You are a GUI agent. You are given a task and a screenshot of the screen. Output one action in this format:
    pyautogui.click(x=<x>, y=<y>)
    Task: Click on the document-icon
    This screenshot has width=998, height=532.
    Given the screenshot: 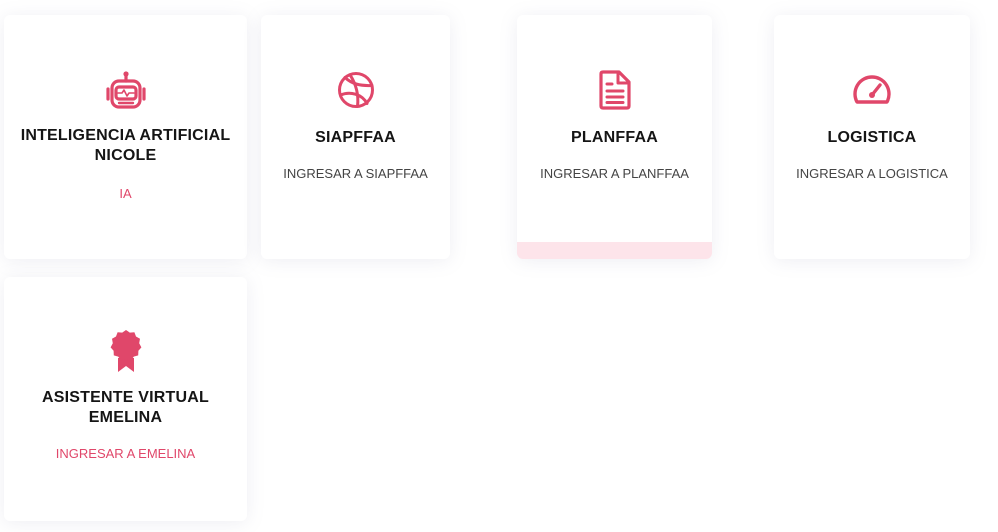 What is the action you would take?
    pyautogui.click(x=615, y=90)
    